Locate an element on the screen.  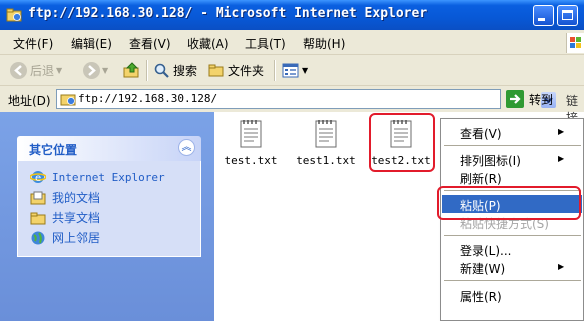
forward-button: ▼ is located at coordinates (95, 70).